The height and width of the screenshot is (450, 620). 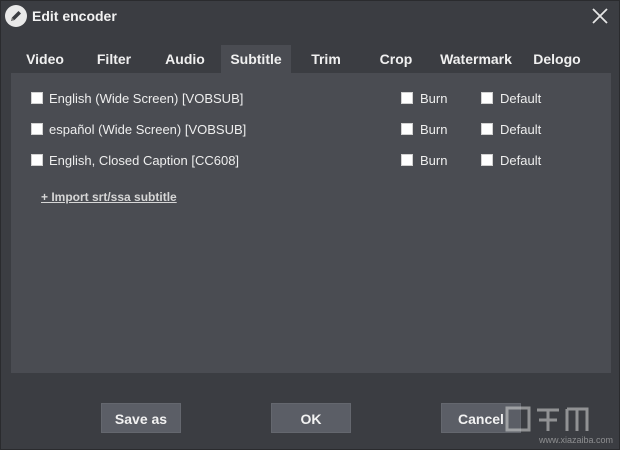 What do you see at coordinates (45, 59) in the screenshot?
I see `tab-video: Video` at bounding box center [45, 59].